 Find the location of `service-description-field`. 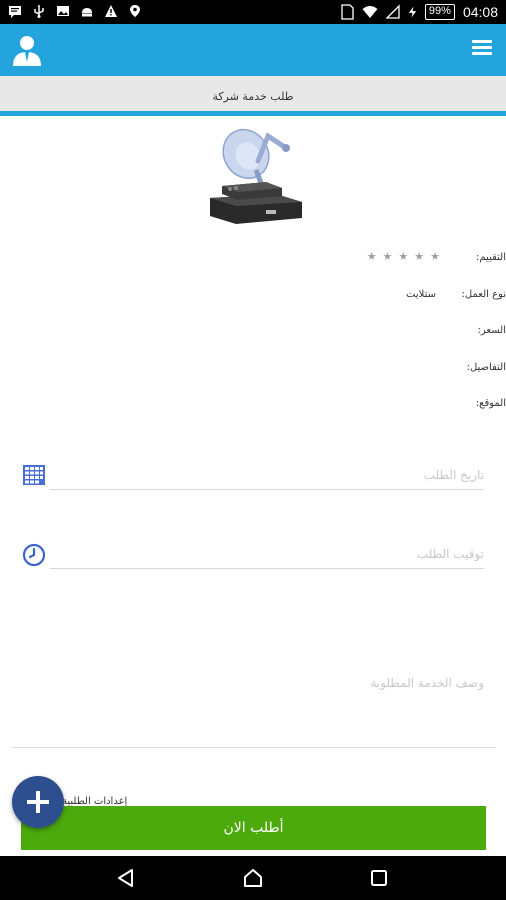

service-description-field is located at coordinates (254, 712).